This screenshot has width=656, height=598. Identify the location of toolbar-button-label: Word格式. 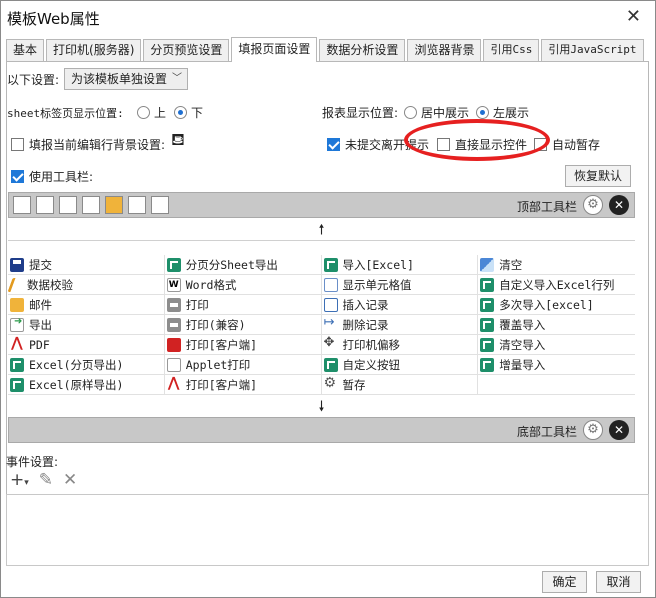
(211, 285).